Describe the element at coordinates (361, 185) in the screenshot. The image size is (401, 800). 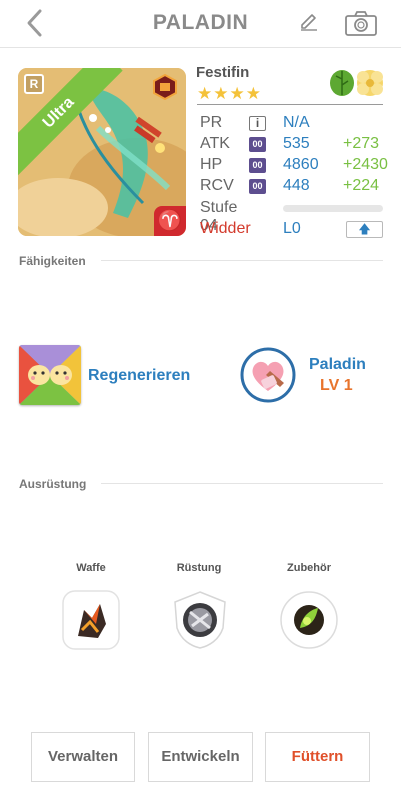
I see `stat-bonus: +224` at that location.